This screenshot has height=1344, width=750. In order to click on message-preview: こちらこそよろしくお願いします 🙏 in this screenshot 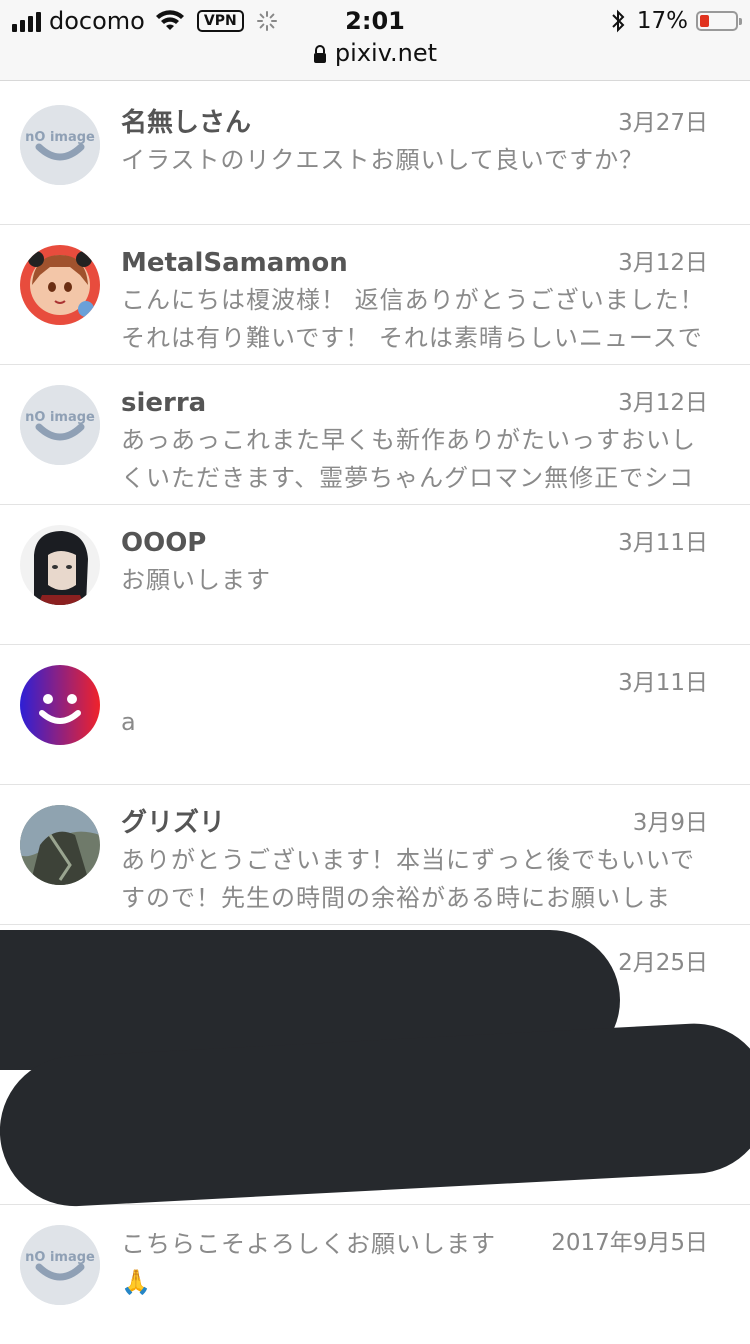, I will do `click(421, 1263)`.